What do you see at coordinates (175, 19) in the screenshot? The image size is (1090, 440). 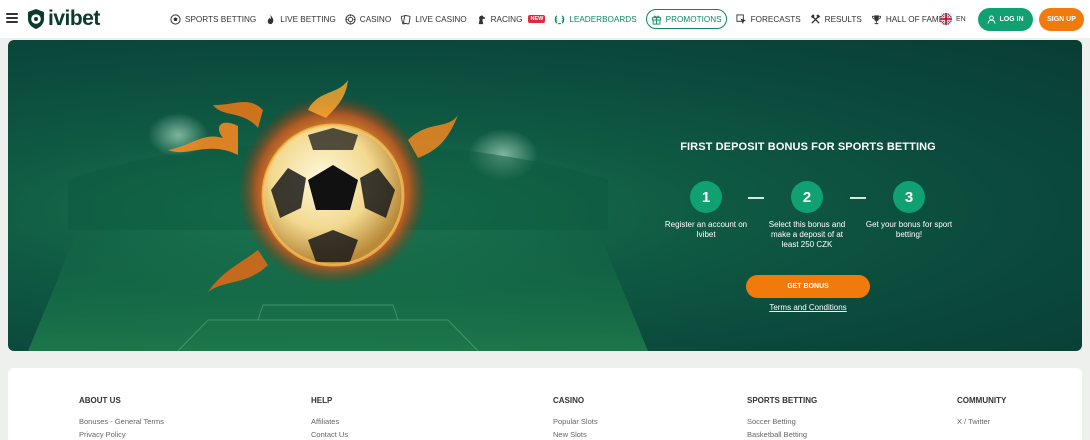 I see `soccer-ball-icon` at bounding box center [175, 19].